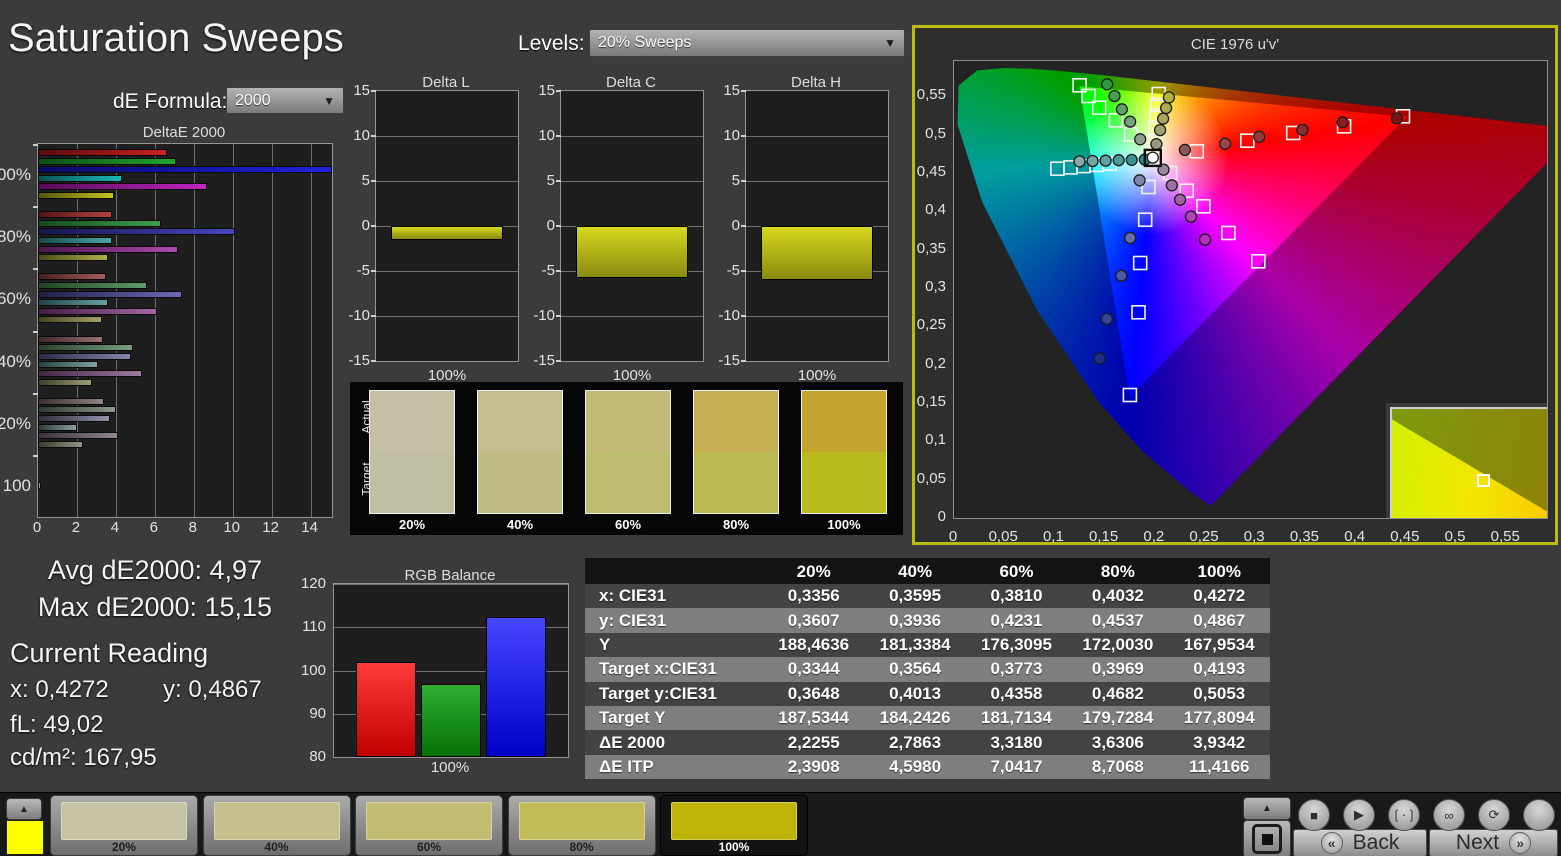 This screenshot has height=856, width=1561. Describe the element at coordinates (412, 482) in the screenshot. I see `target-color` at that location.